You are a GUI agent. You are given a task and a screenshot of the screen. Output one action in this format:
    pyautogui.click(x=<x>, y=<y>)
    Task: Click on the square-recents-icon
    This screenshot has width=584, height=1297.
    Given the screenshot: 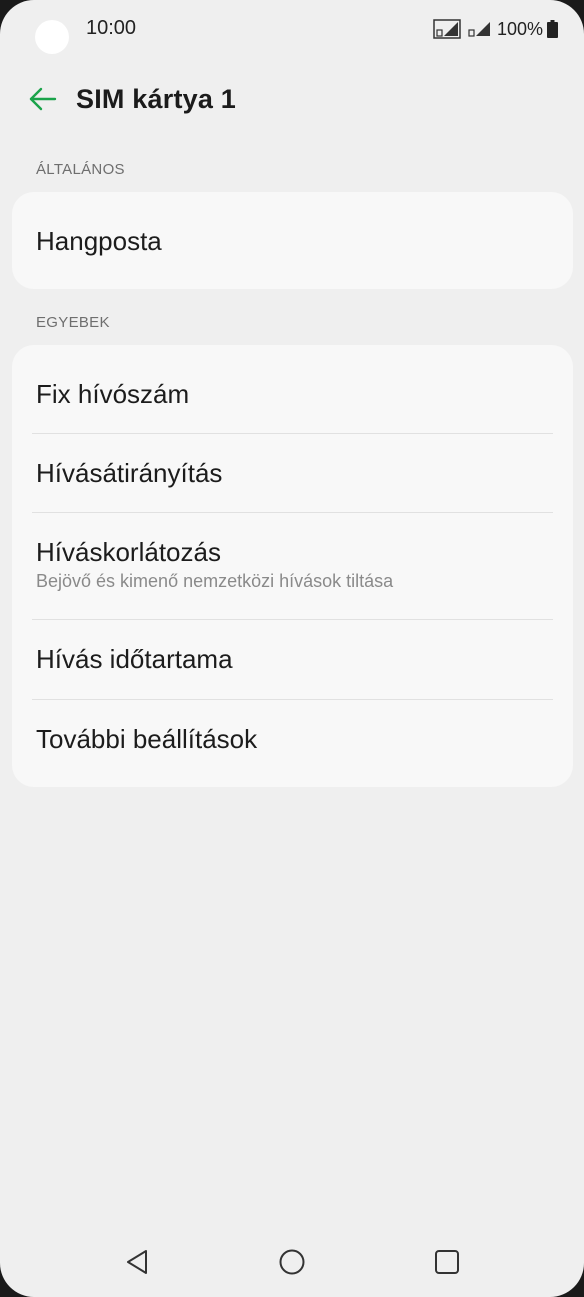 What is the action you would take?
    pyautogui.click(x=447, y=1262)
    